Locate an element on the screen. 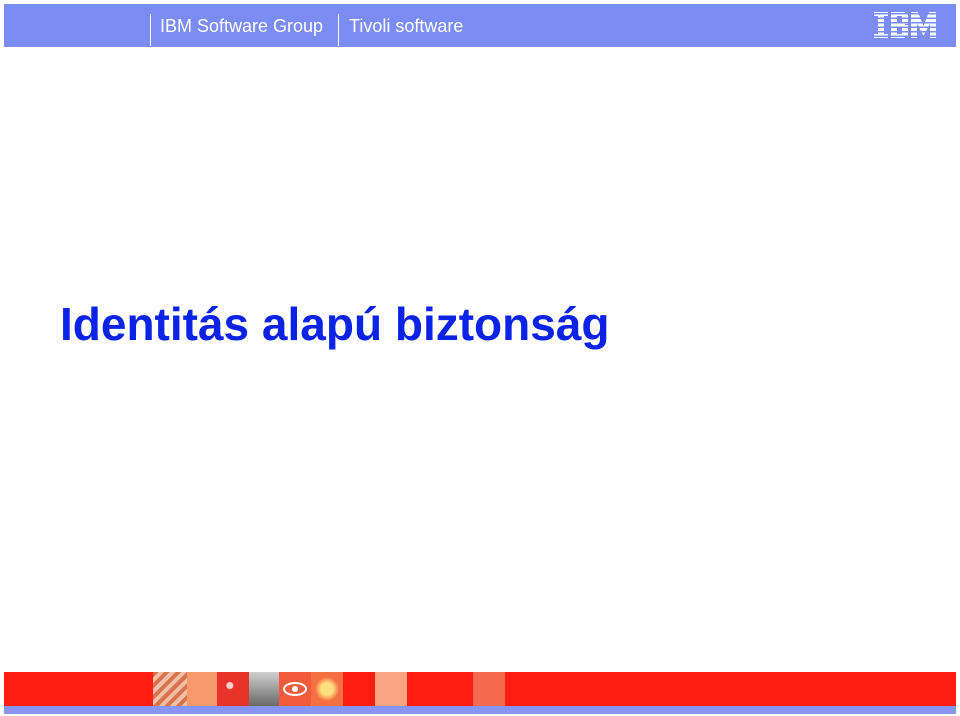  header-group-label: IBM Software Group is located at coordinates (242, 26).